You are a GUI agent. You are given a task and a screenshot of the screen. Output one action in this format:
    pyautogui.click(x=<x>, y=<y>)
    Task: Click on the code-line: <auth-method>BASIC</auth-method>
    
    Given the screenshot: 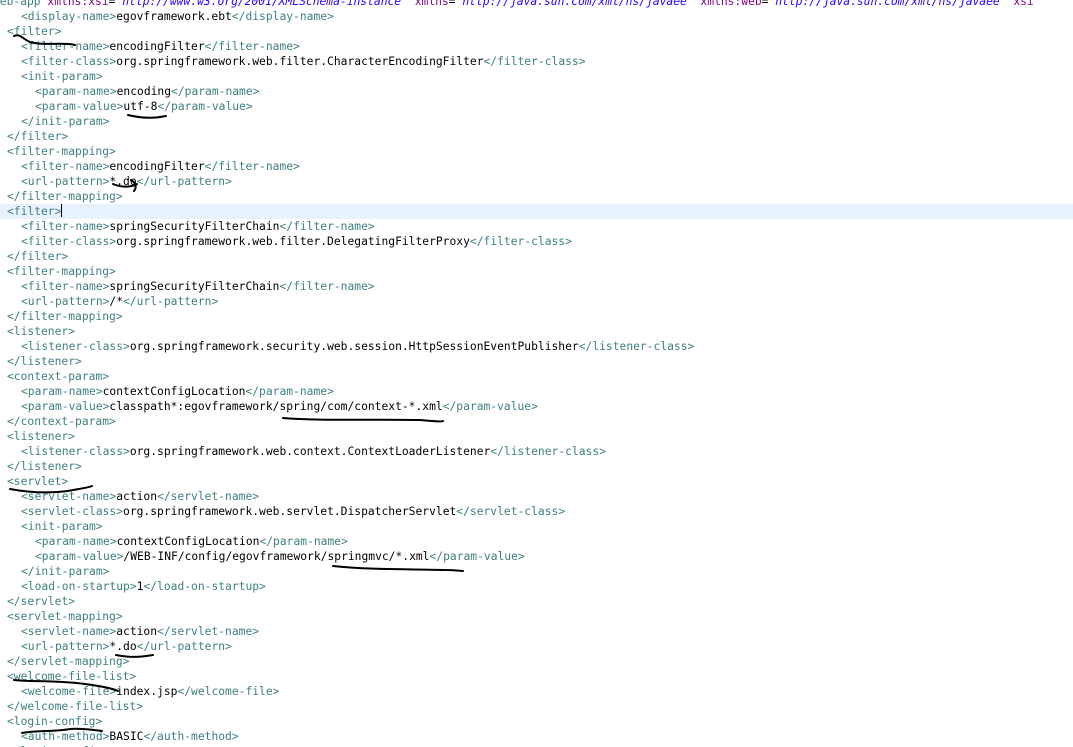 What is the action you would take?
    pyautogui.click(x=536, y=736)
    